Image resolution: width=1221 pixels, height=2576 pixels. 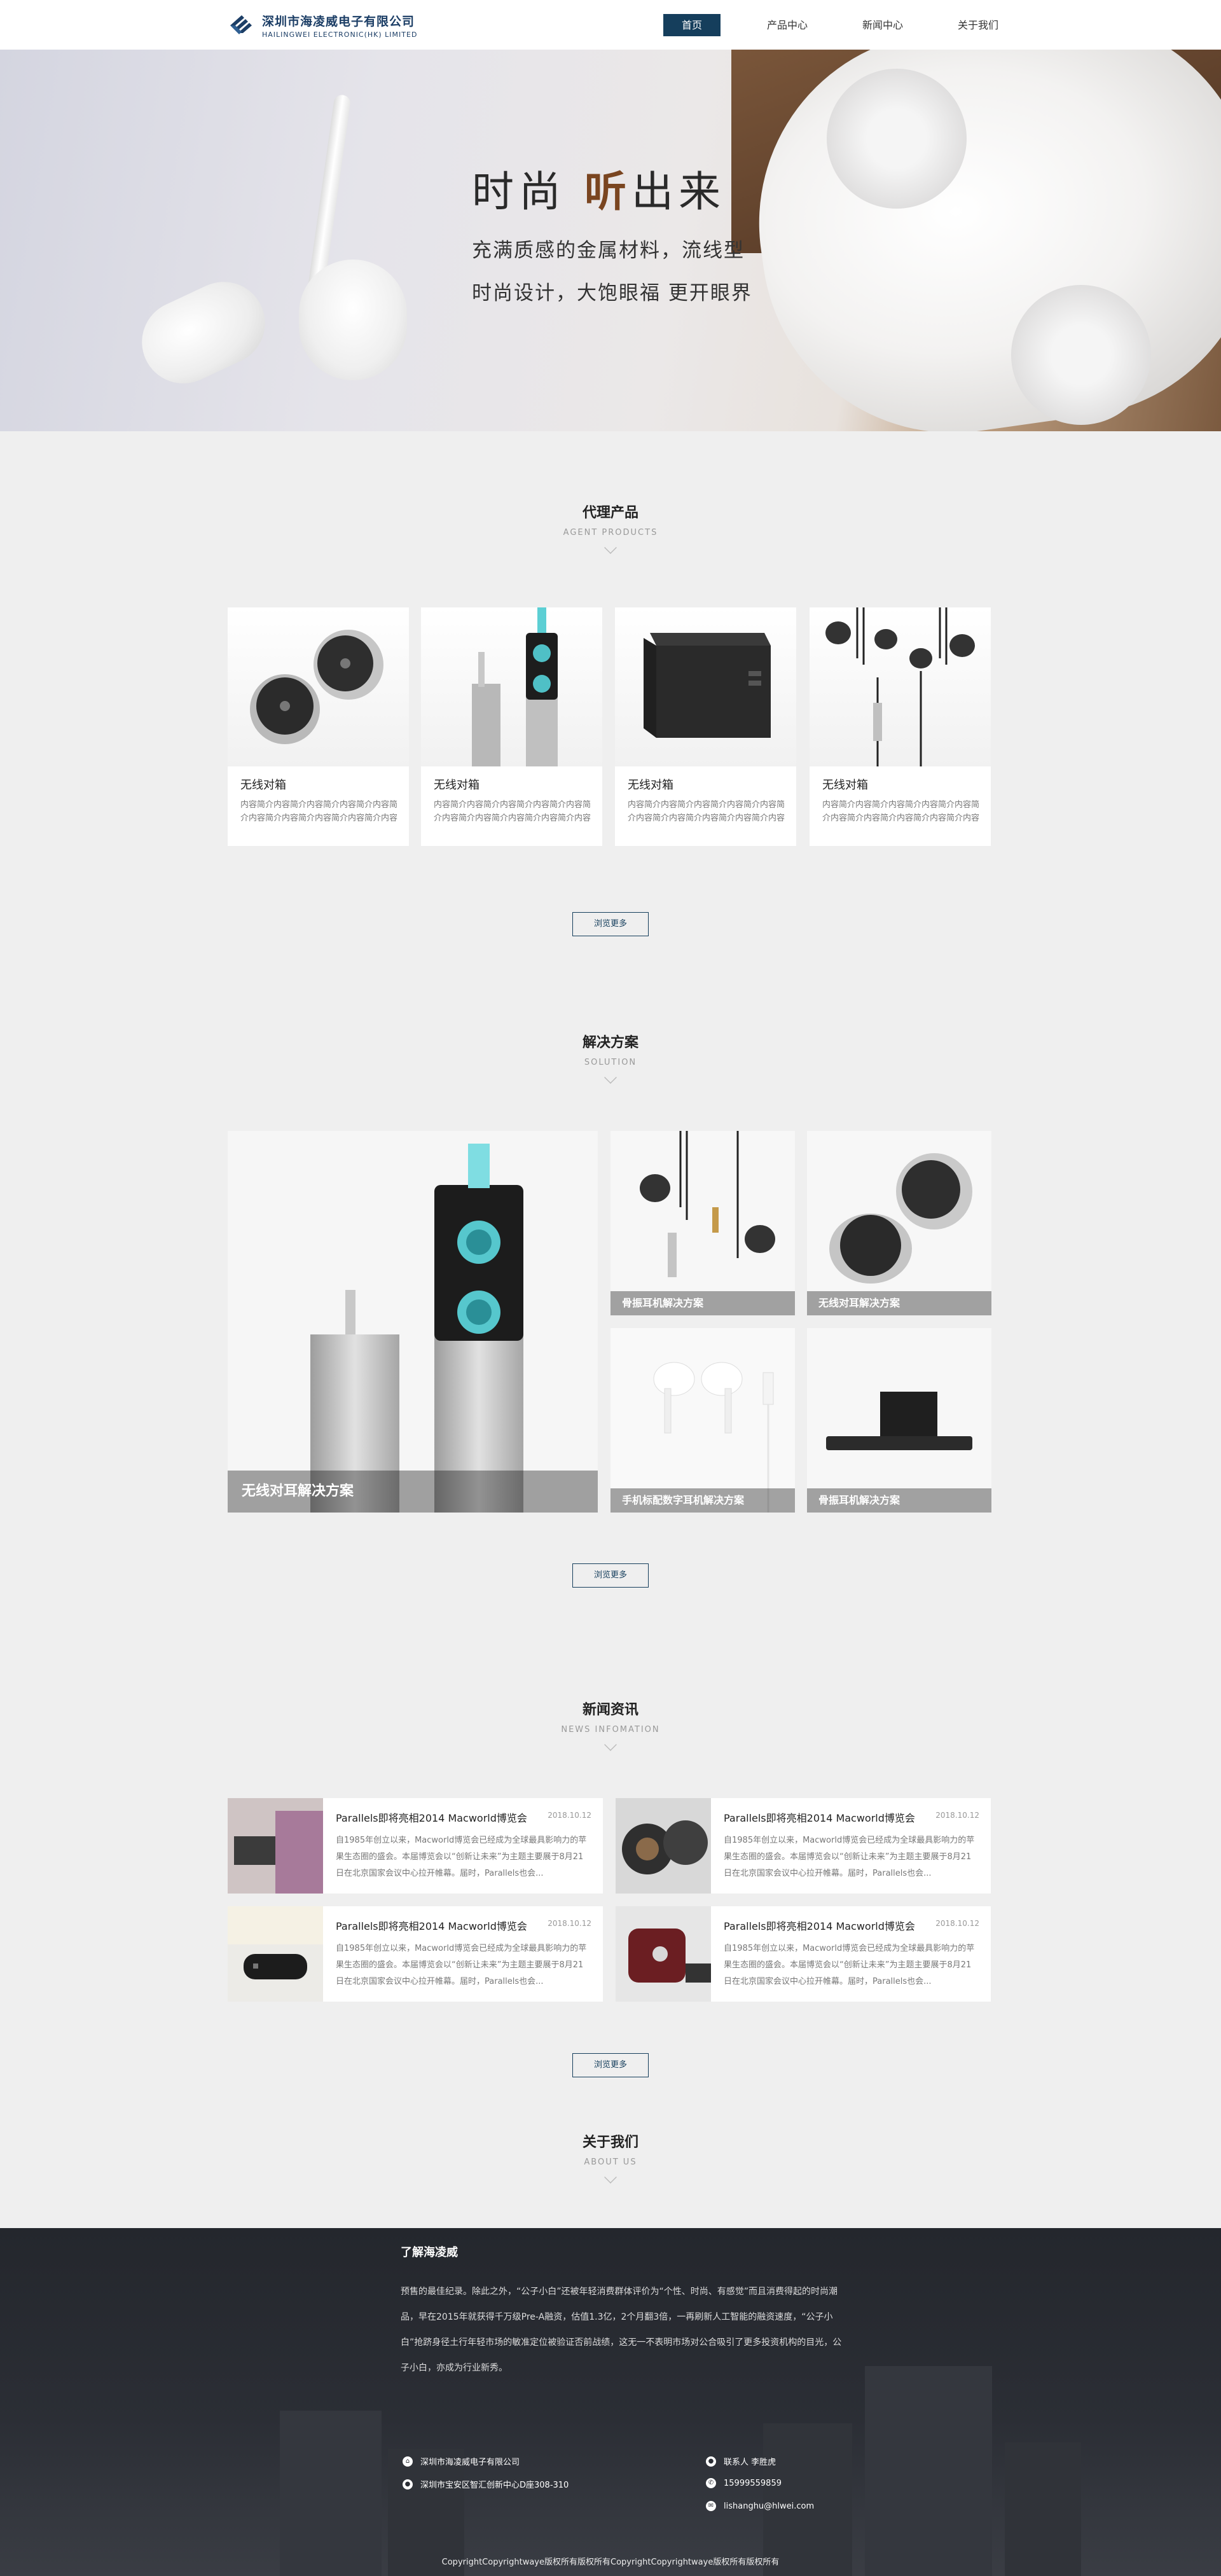 I want to click on user-icon: ●, so click(x=711, y=2461).